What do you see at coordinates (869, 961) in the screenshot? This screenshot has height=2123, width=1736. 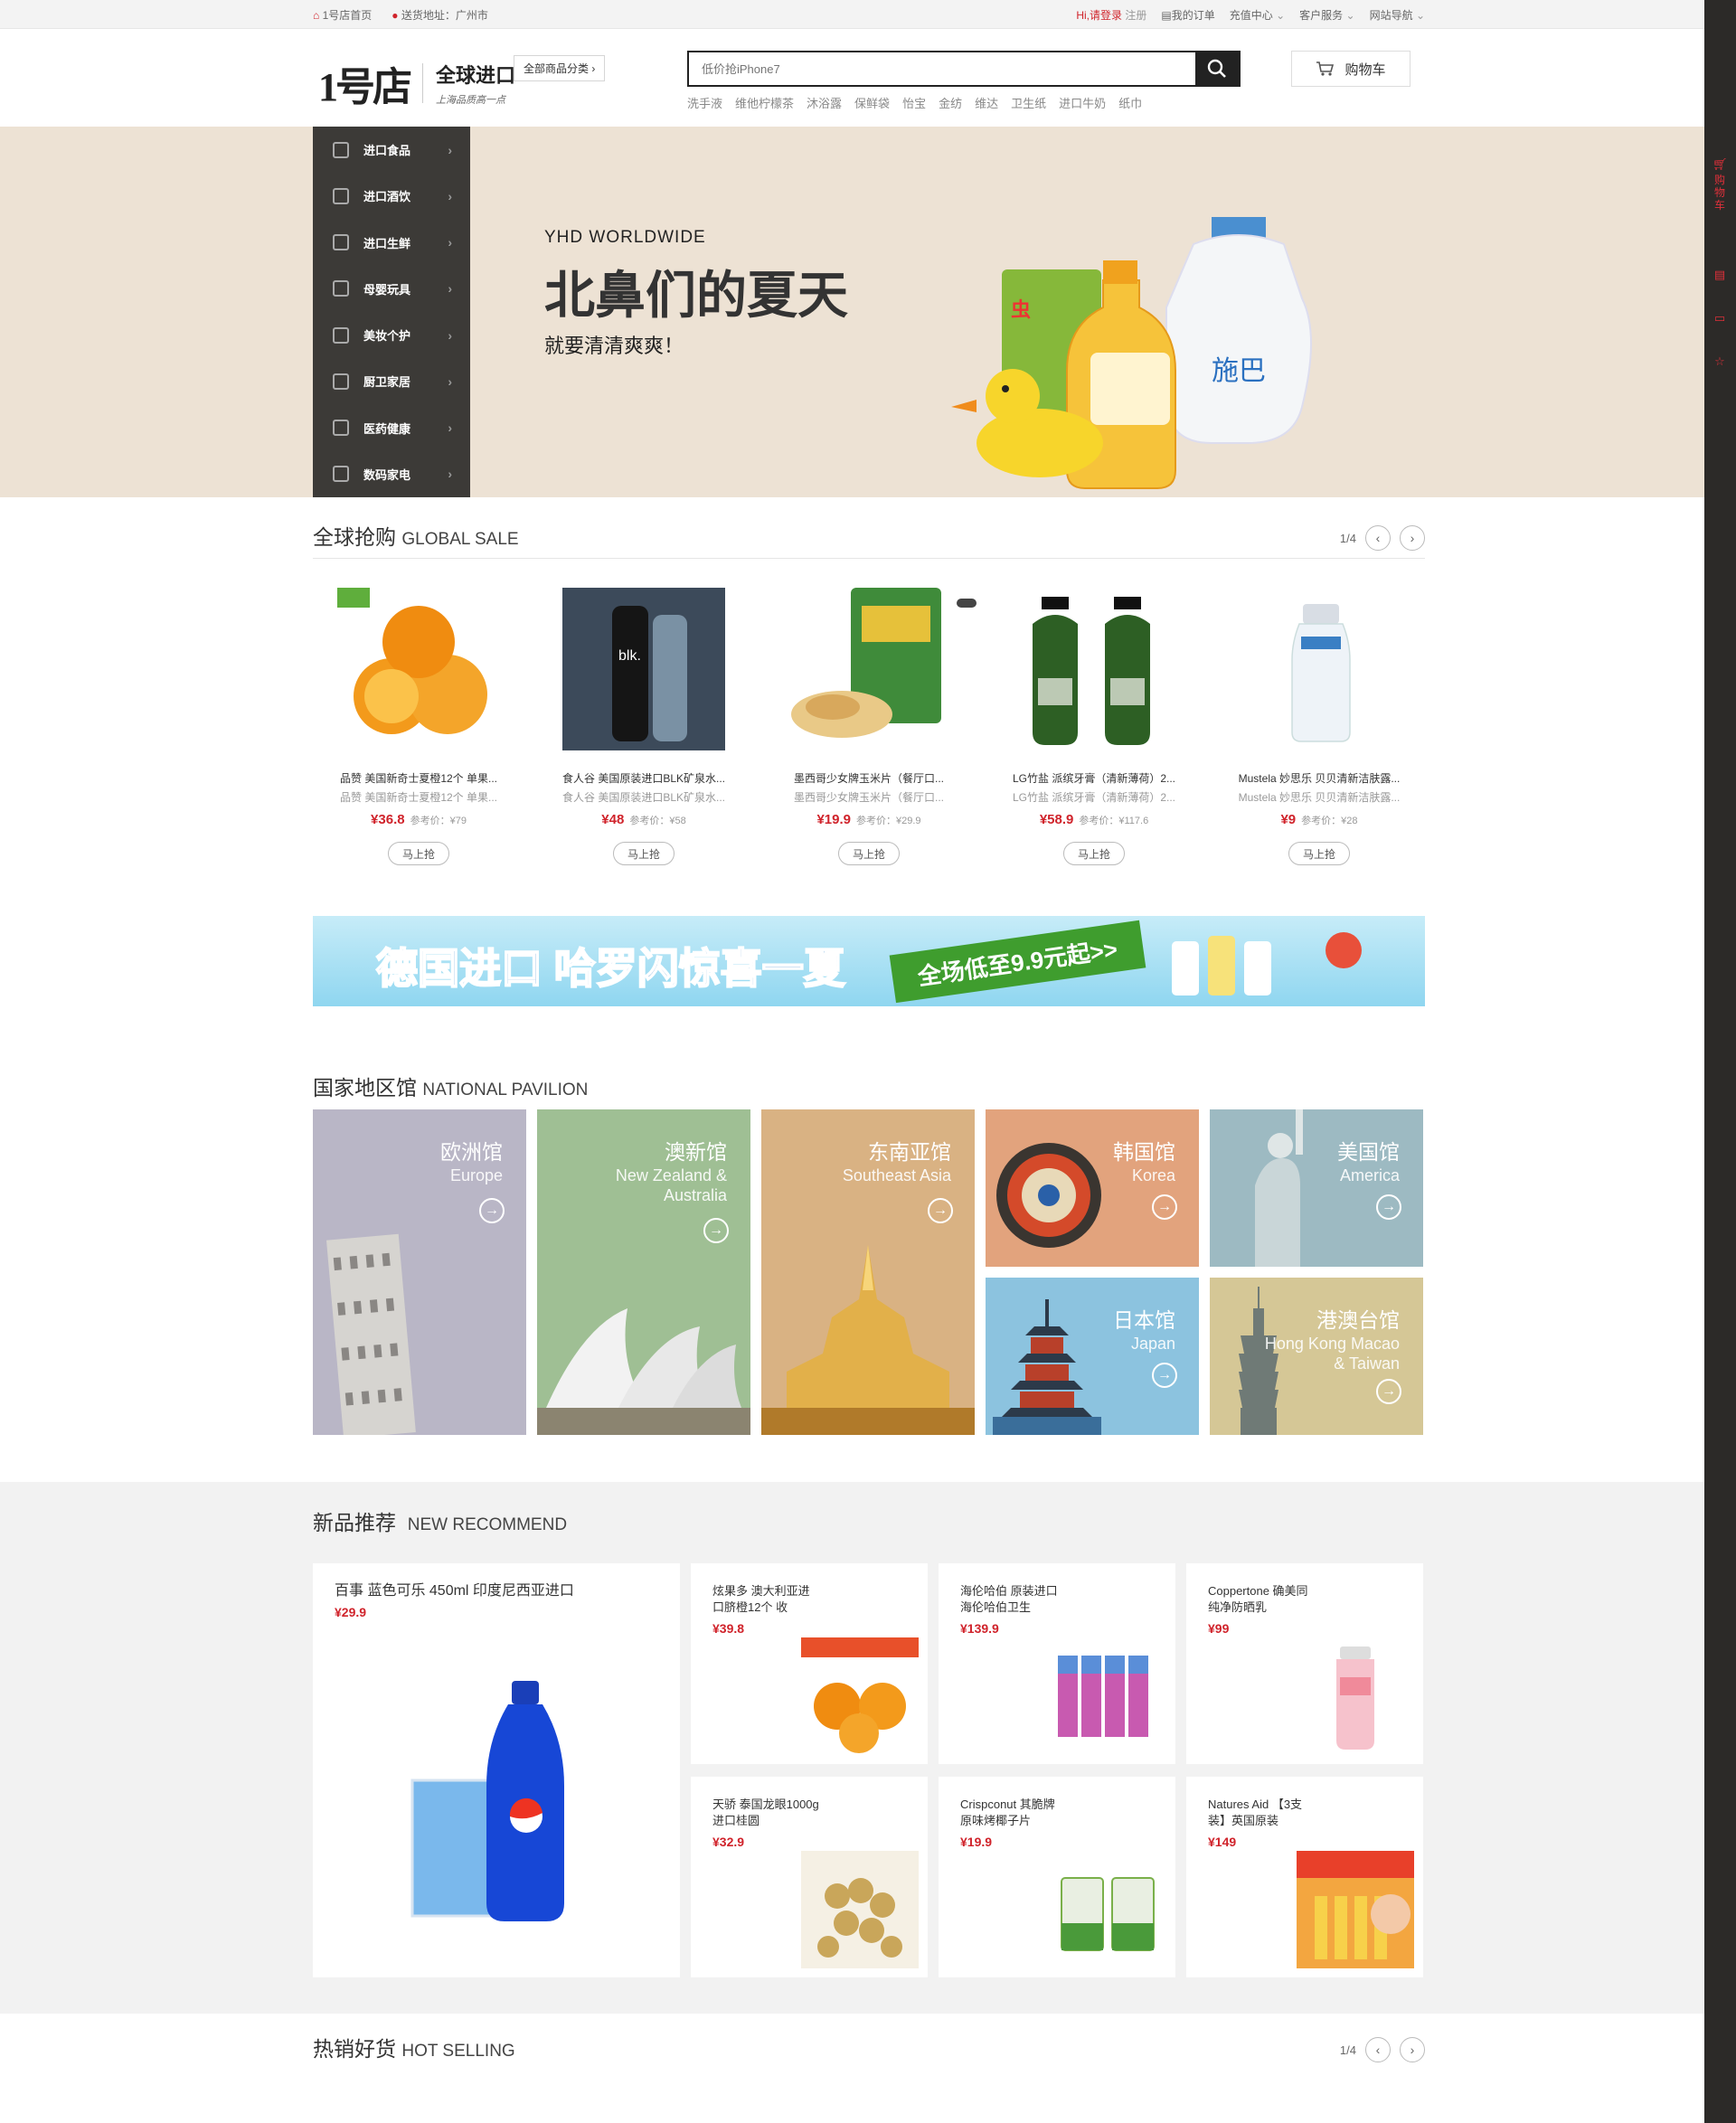 I see `promo-banner: 德国进口 哈罗闪惊喜一夏 全场低至9.9元起>>` at bounding box center [869, 961].